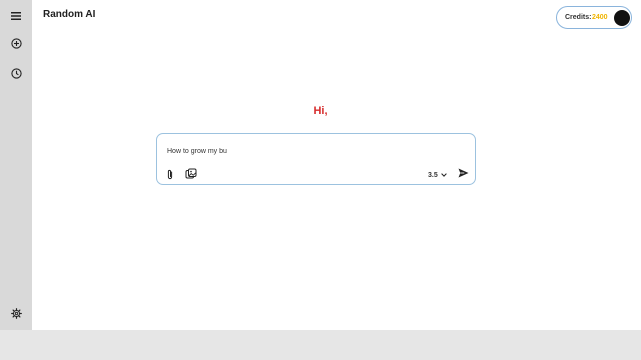 This screenshot has width=641, height=360. What do you see at coordinates (600, 17) in the screenshot?
I see `credits-value: 2400` at bounding box center [600, 17].